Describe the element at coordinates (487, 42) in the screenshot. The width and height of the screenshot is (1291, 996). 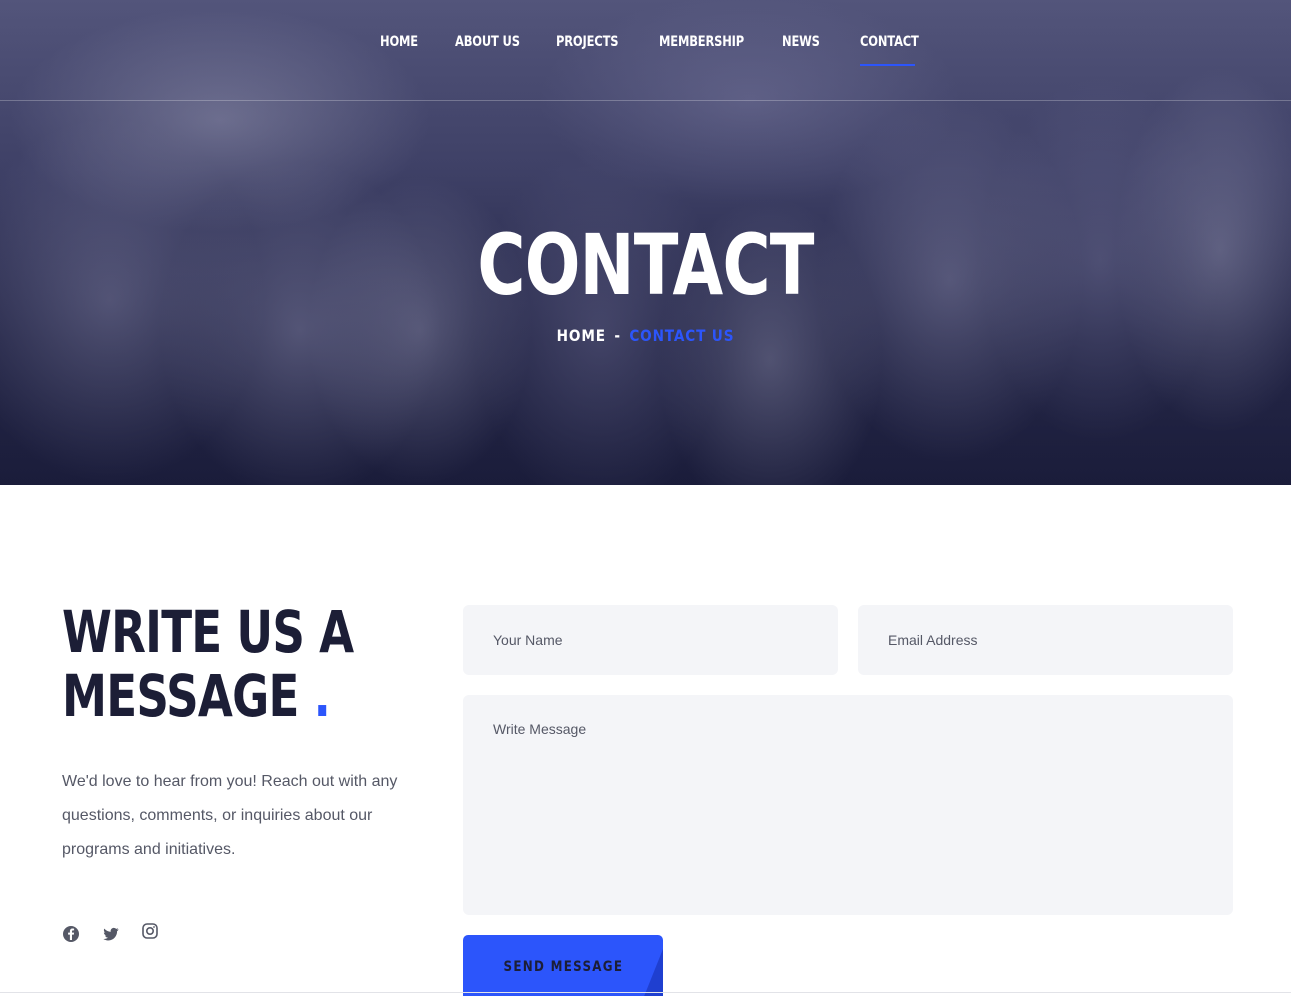
I see `nav-about-us: ABOUT US` at that location.